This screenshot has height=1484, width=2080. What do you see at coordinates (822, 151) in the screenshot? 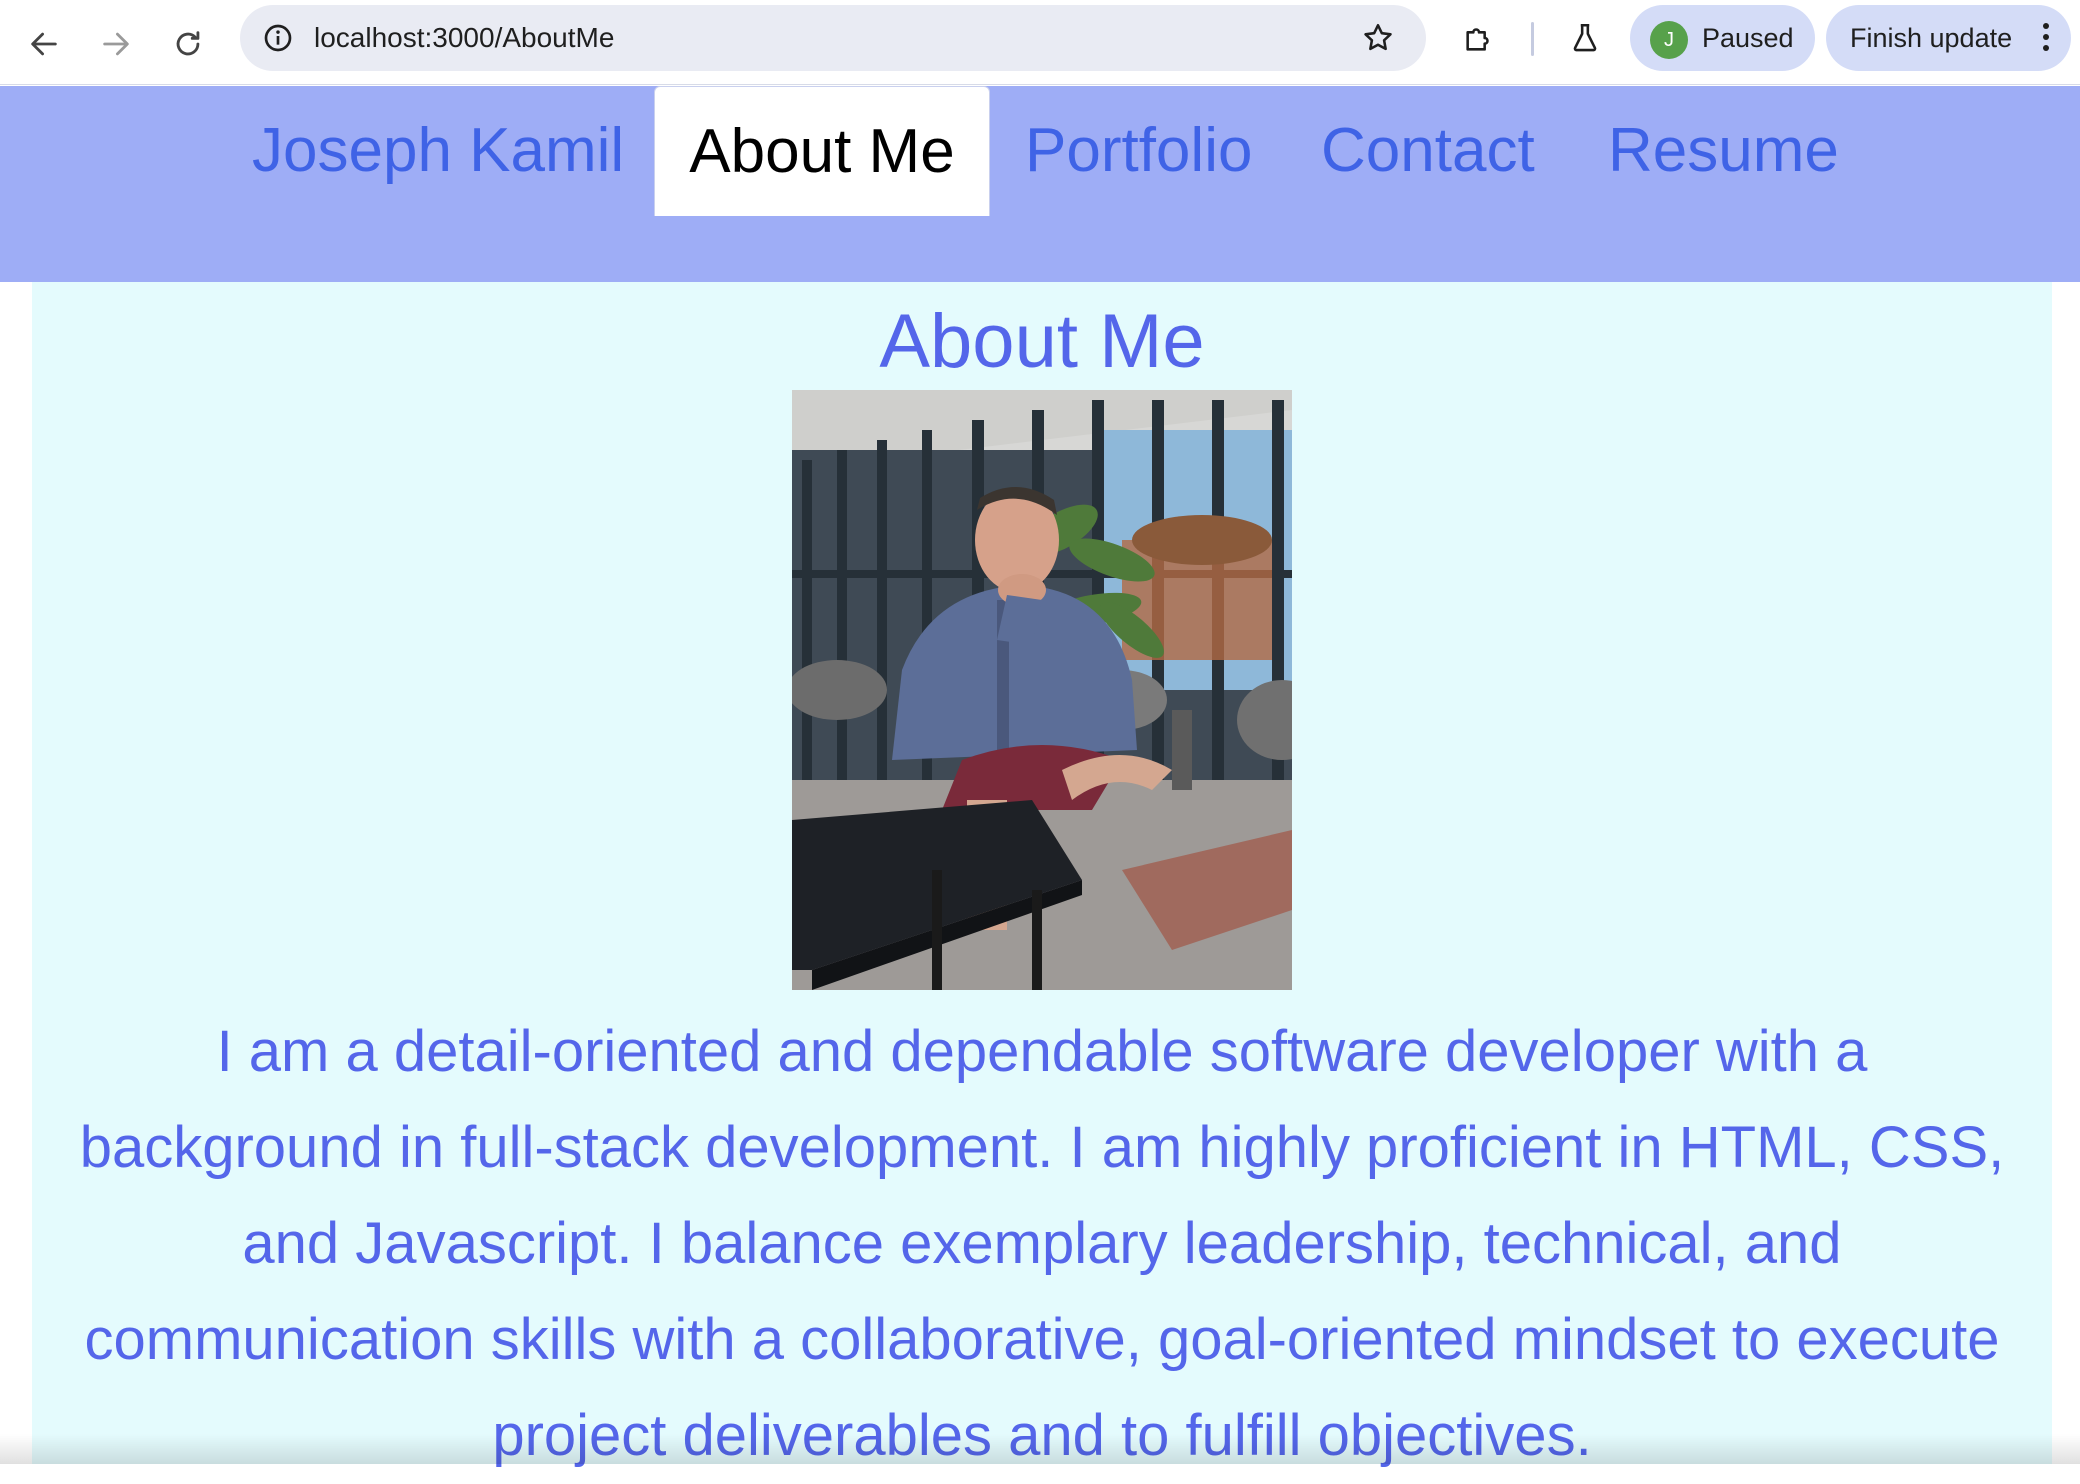
I see `nav-tab-about-me: About Me` at bounding box center [822, 151].